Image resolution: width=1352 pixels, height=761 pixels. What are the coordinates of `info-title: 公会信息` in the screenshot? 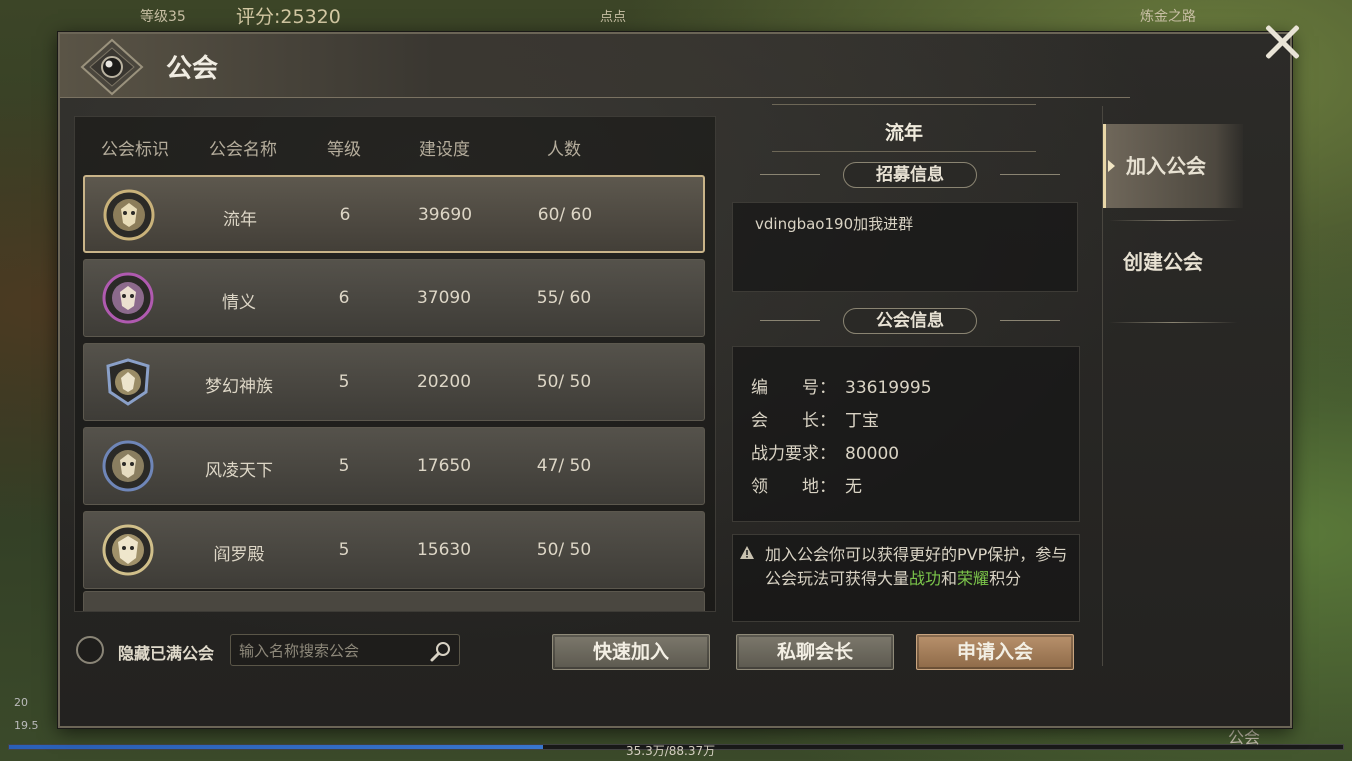 It's located at (910, 321).